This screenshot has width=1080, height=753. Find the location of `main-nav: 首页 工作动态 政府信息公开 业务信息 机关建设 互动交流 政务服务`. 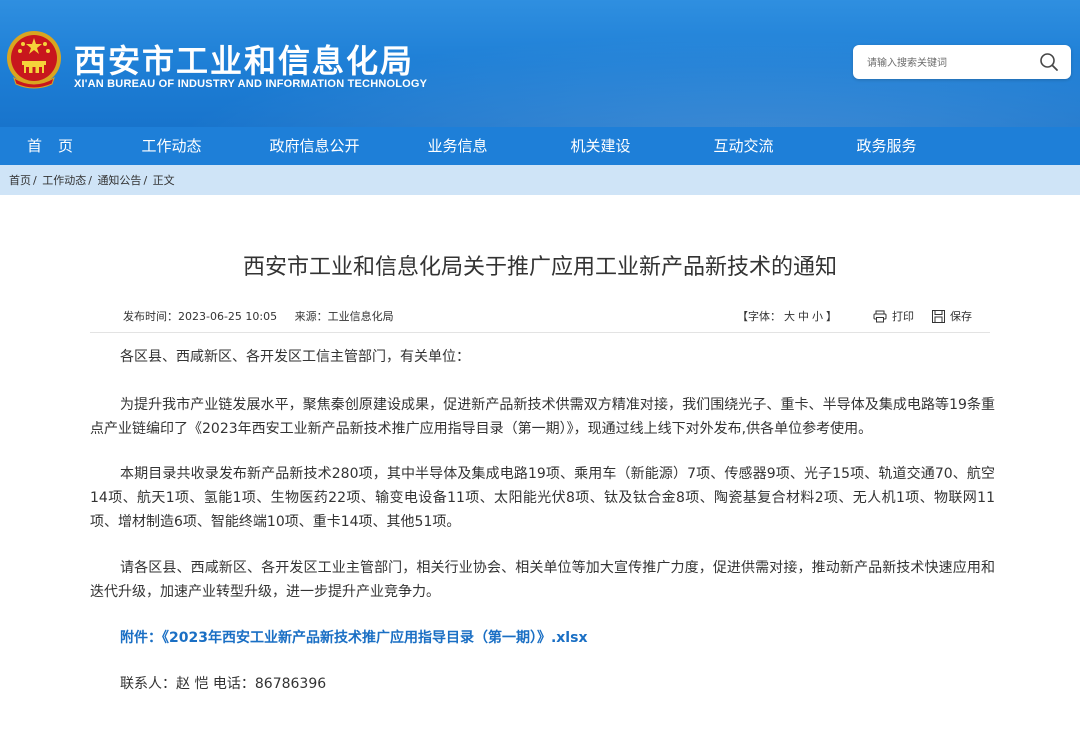

main-nav: 首页 工作动态 政府信息公开 业务信息 机关建设 互动交流 政务服务 is located at coordinates (540, 146).